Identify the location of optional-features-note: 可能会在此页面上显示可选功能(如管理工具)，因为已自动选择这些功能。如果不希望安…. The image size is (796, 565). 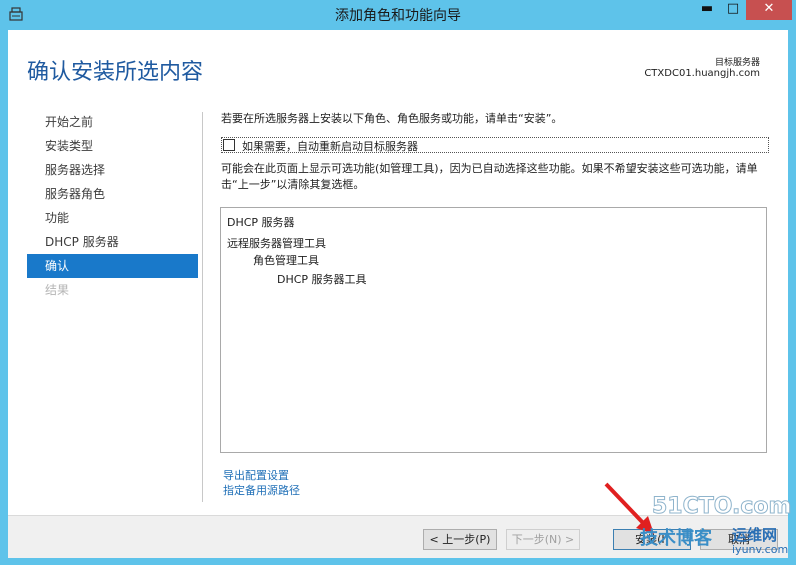
(489, 176).